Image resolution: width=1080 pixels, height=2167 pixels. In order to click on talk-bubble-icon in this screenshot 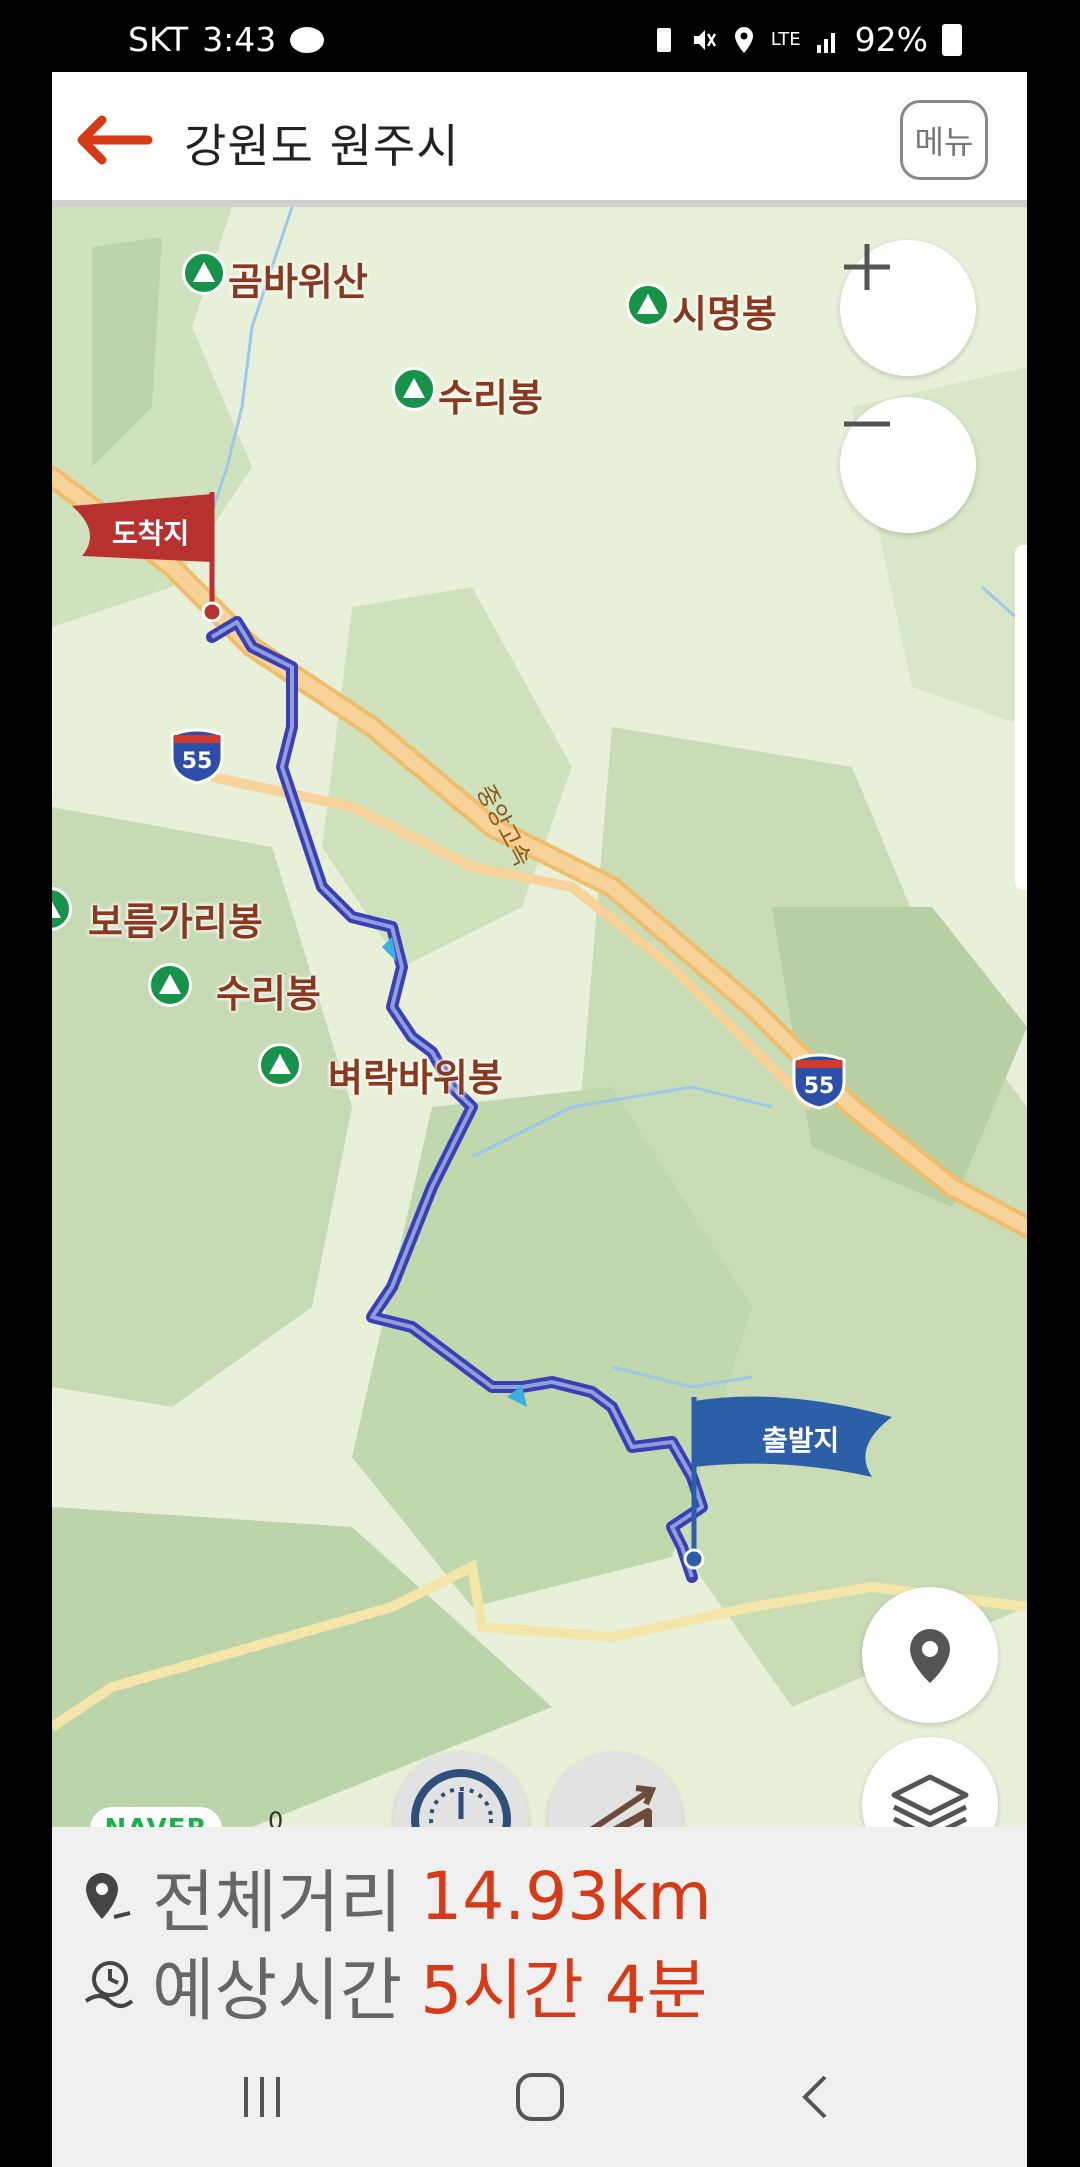, I will do `click(307, 39)`.